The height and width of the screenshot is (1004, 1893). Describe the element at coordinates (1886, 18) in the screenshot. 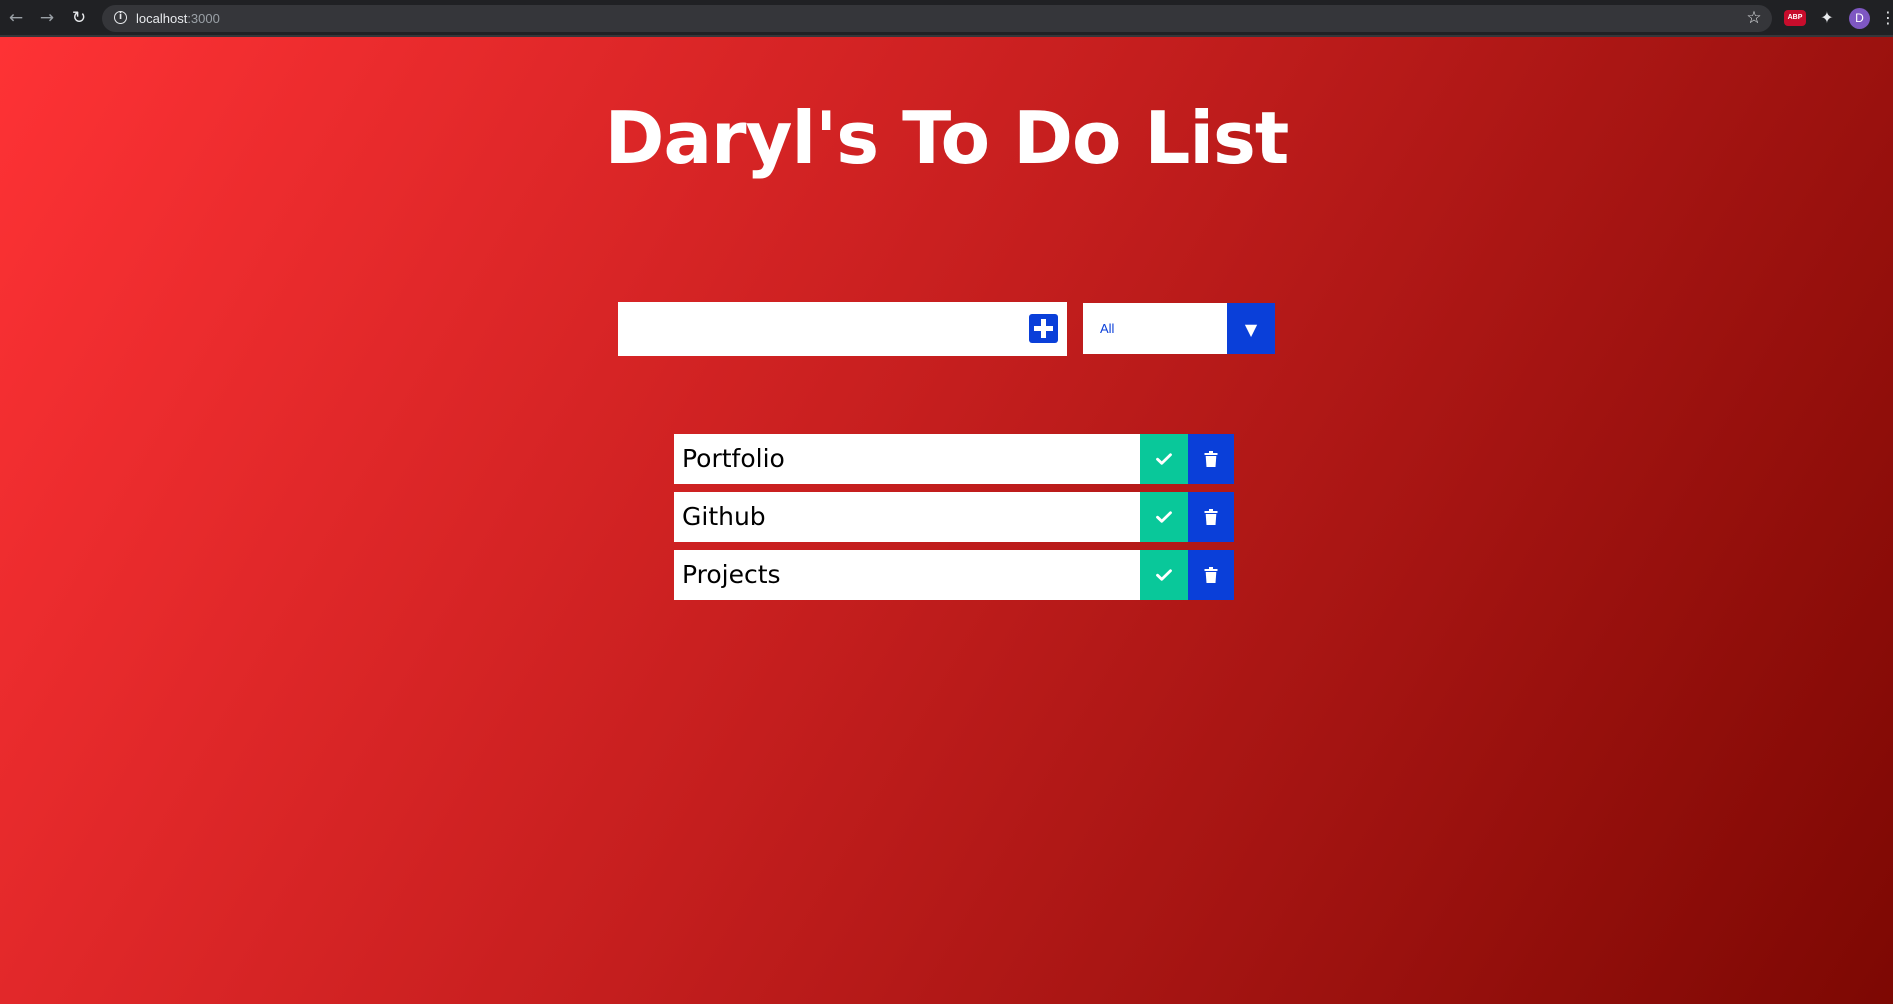

I see `browser-menu-icon: ⋮` at that location.